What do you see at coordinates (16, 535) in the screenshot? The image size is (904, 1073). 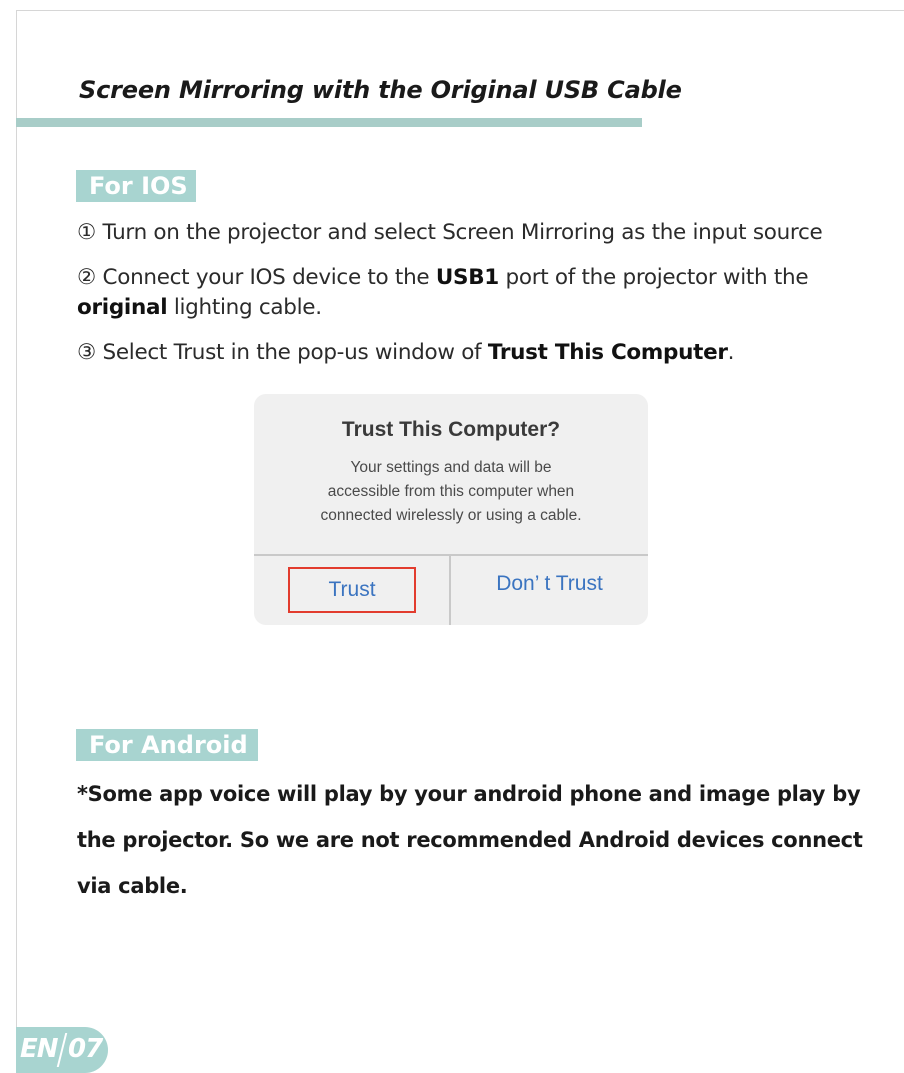 I see `page-left-border` at bounding box center [16, 535].